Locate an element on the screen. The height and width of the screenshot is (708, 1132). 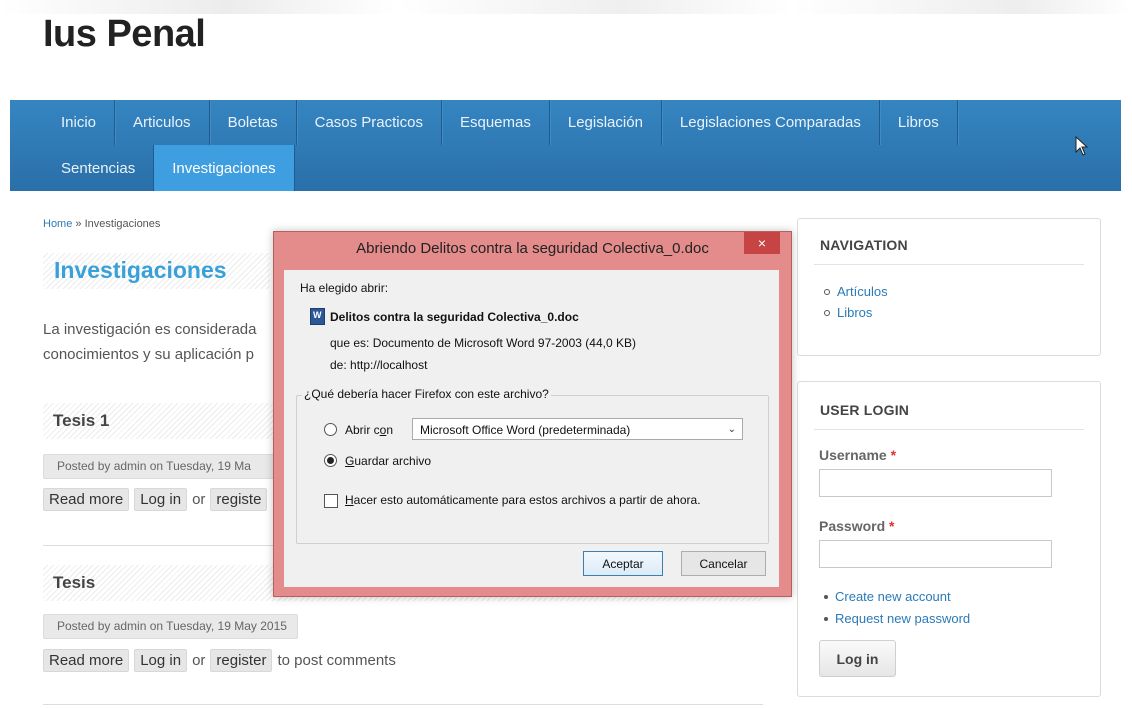
username-input is located at coordinates (935, 483).